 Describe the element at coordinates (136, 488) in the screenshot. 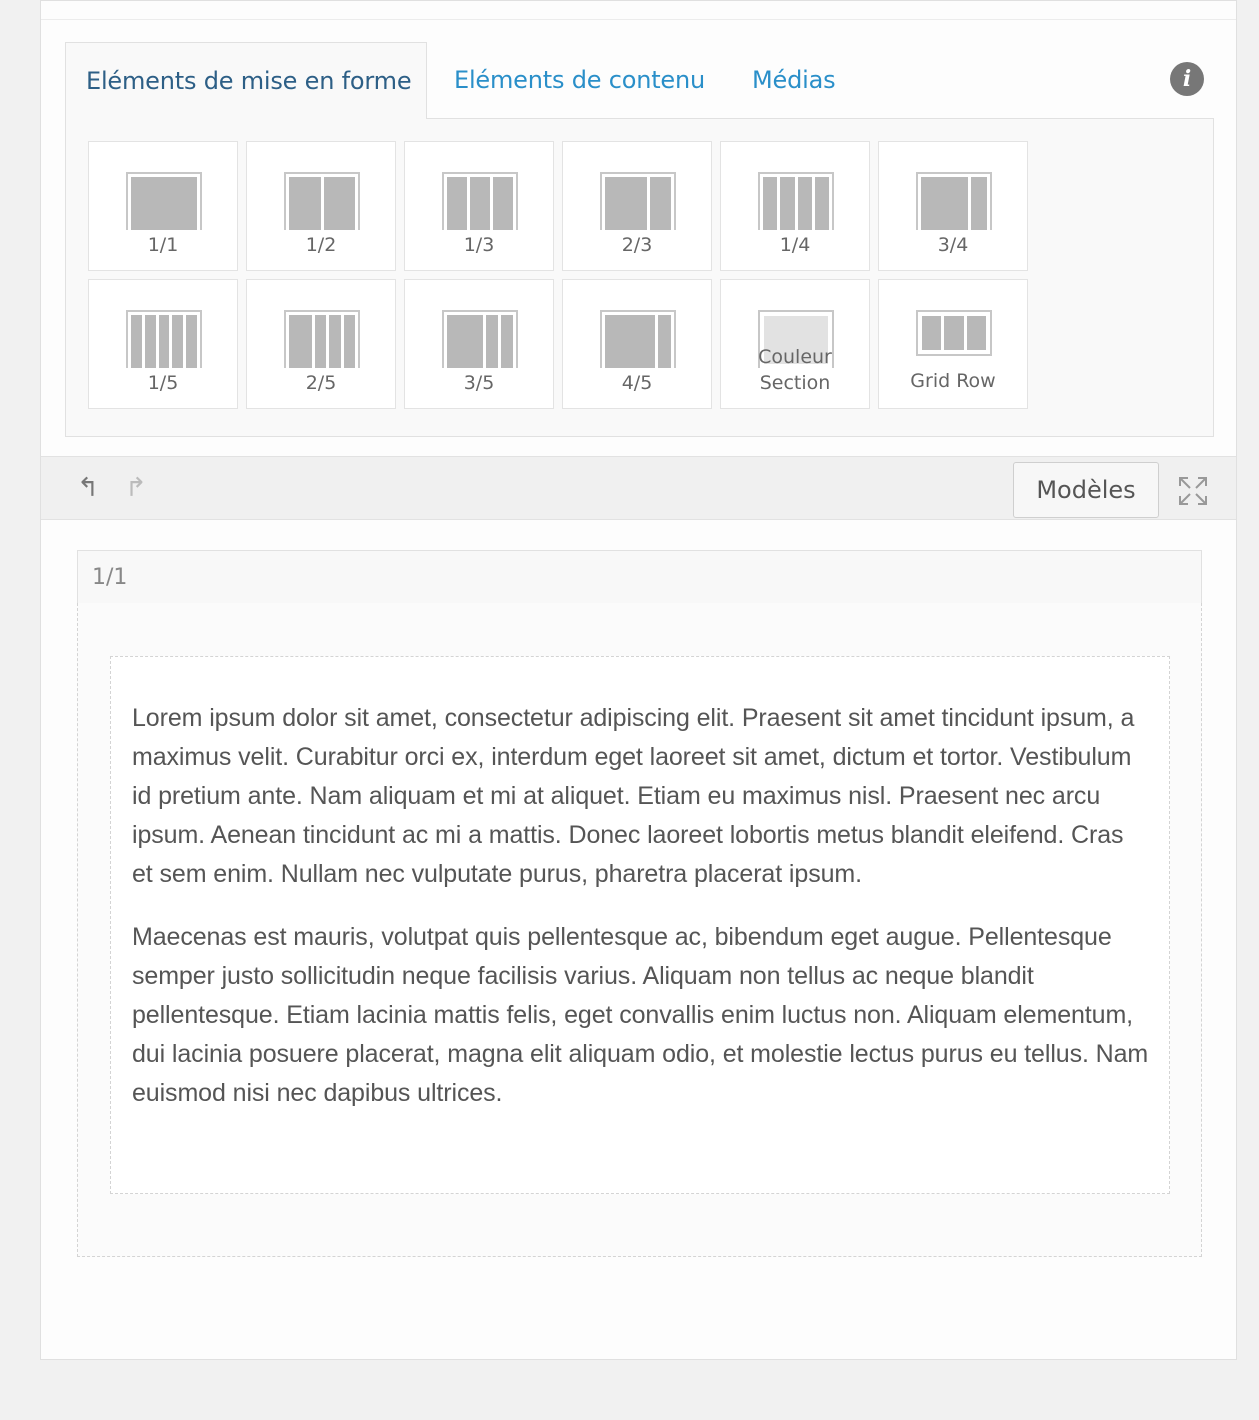

I see `redo-icon: ↱` at that location.